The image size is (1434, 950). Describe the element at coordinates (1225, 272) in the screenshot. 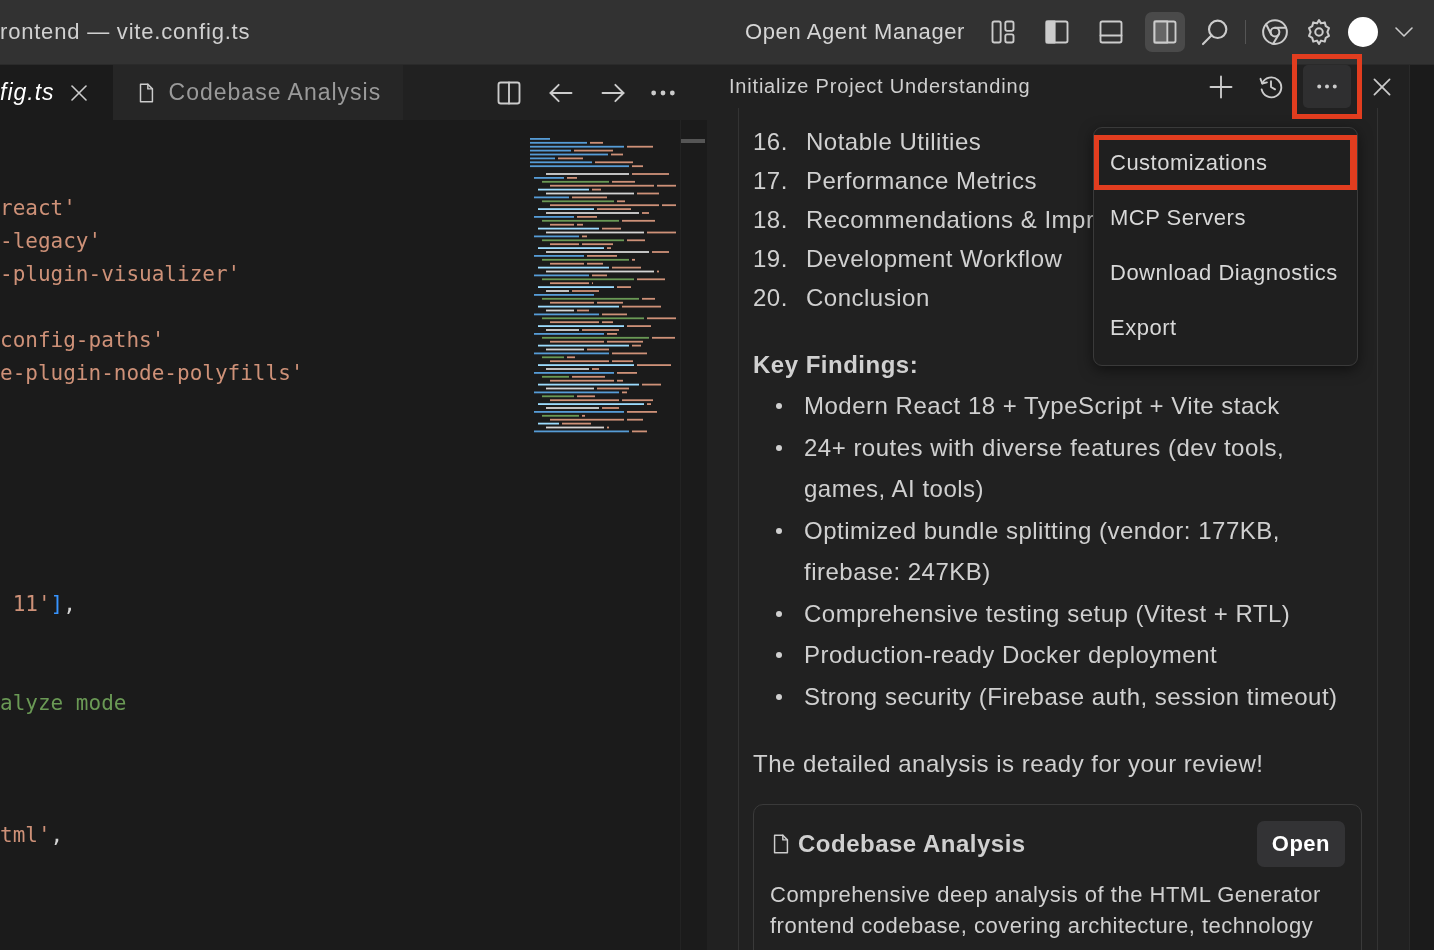

I see `menu-item: Download Diagnostics` at that location.